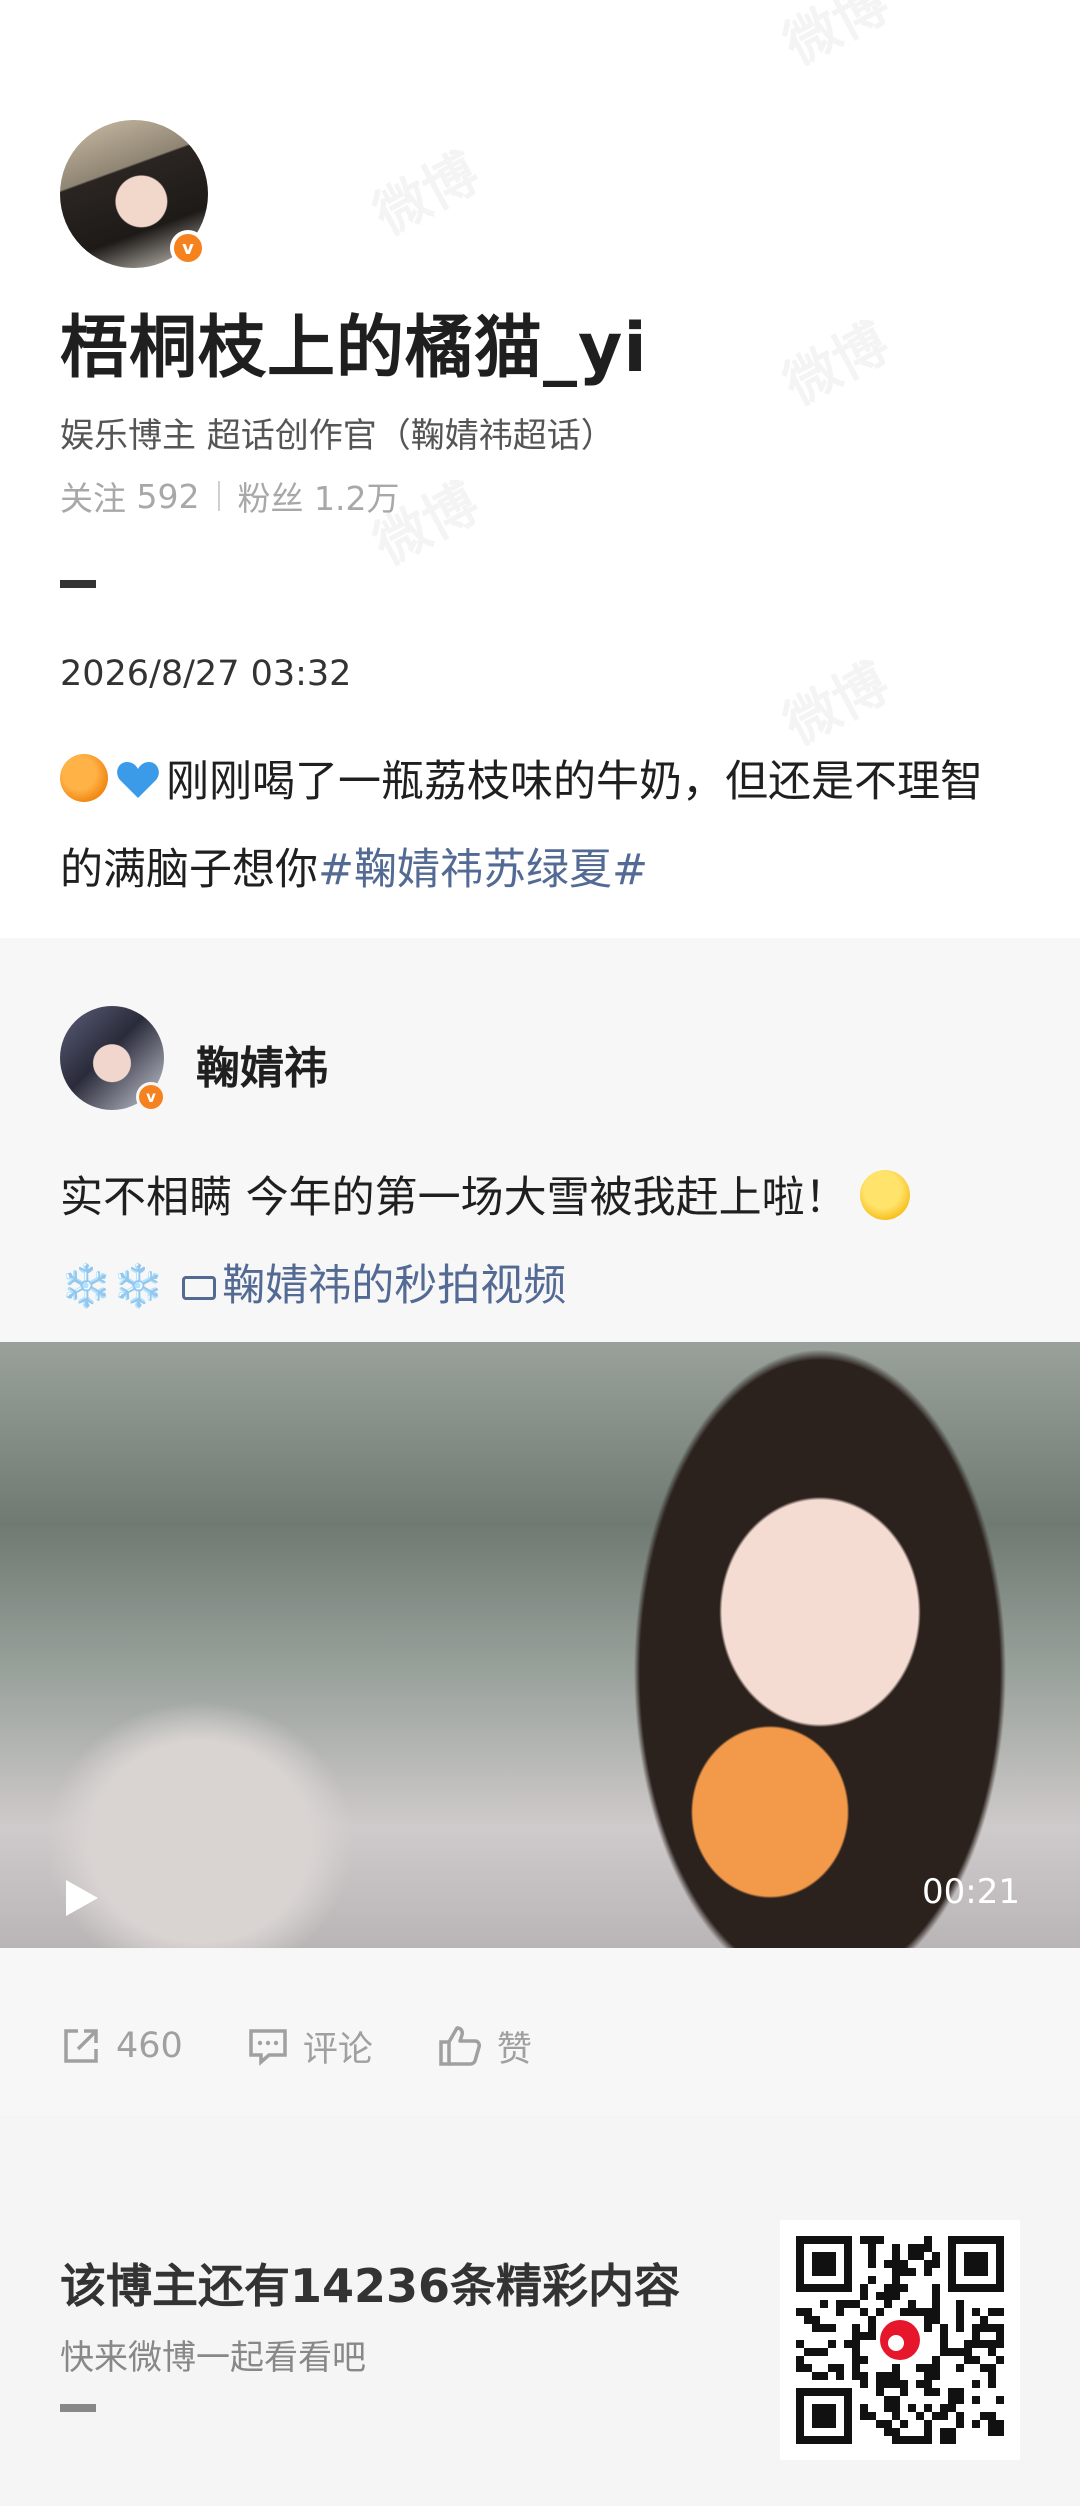  Describe the element at coordinates (84, 778) in the screenshot. I see `orange-emoji-icon` at that location.